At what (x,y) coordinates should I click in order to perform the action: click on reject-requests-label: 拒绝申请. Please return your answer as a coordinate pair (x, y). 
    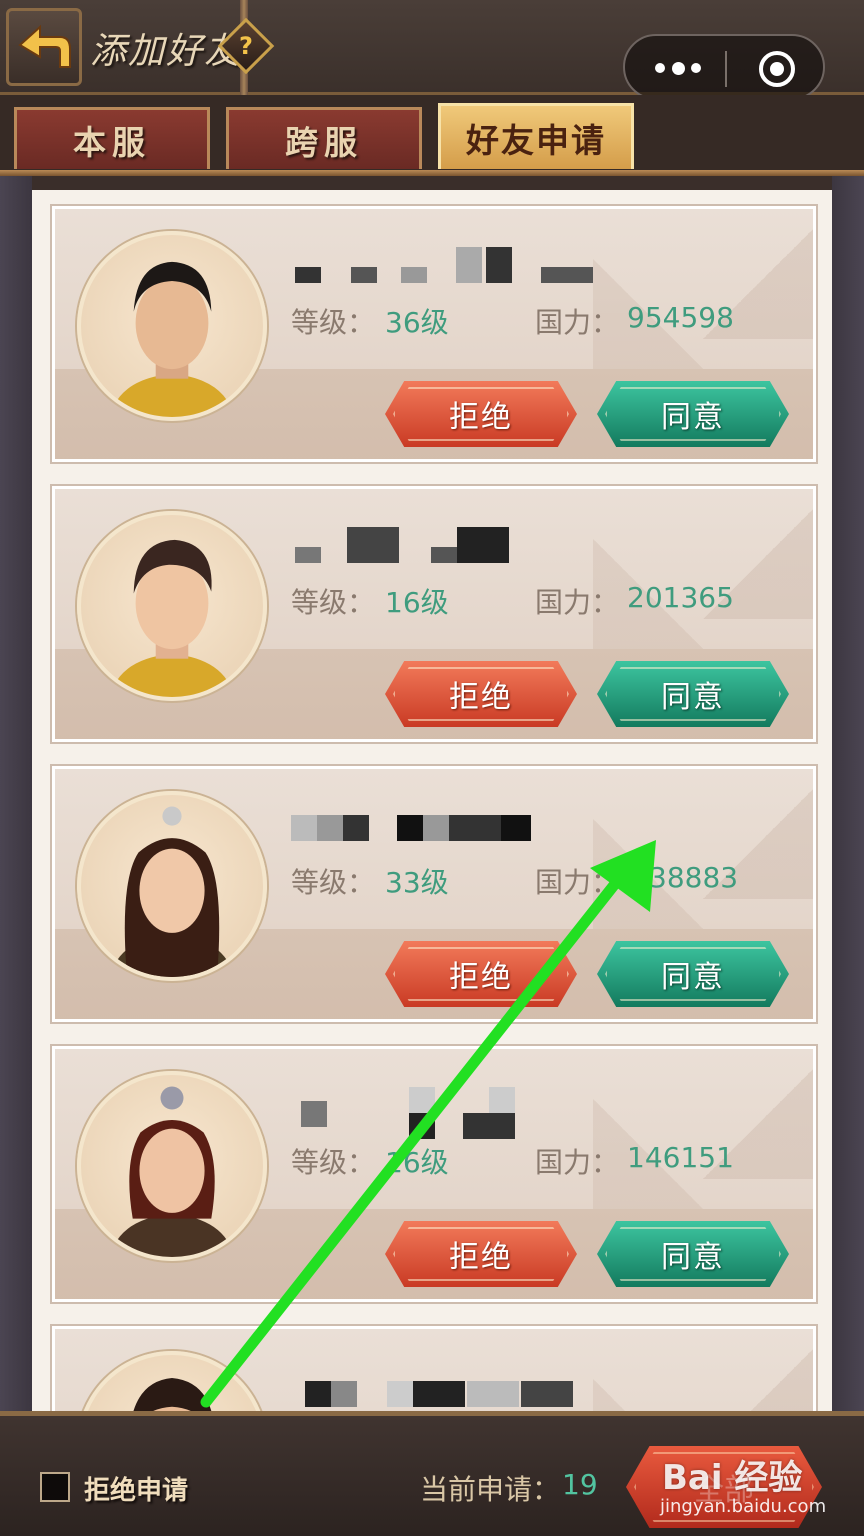
    Looking at the image, I should click on (136, 1488).